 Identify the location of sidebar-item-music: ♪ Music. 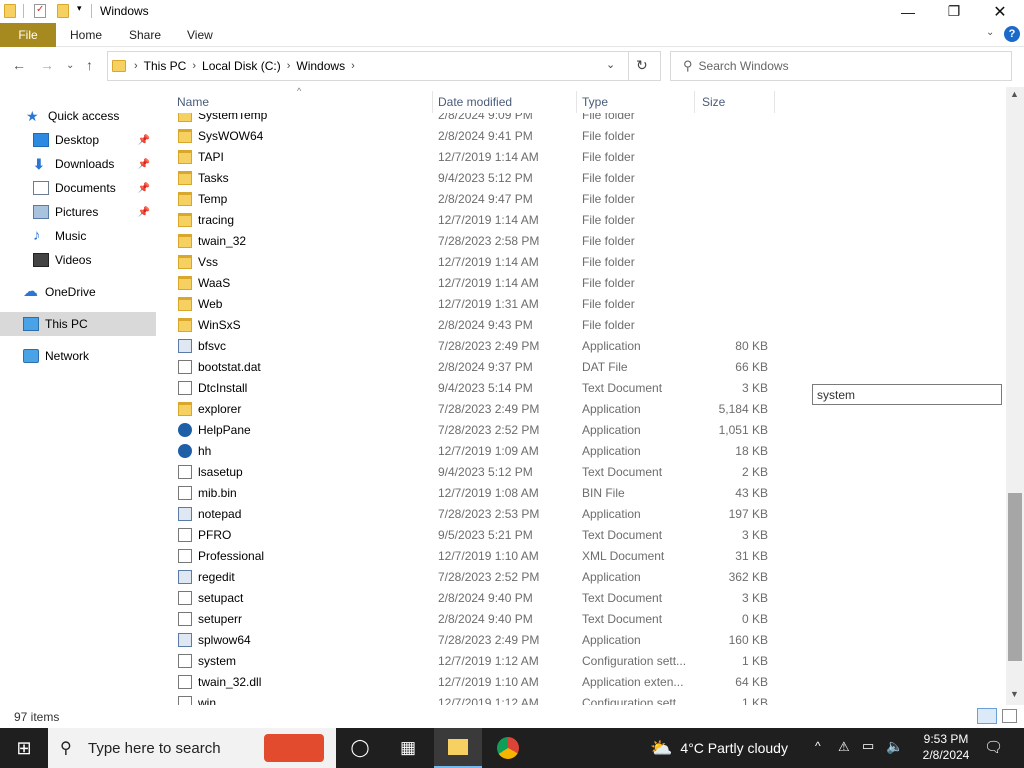
(78, 236).